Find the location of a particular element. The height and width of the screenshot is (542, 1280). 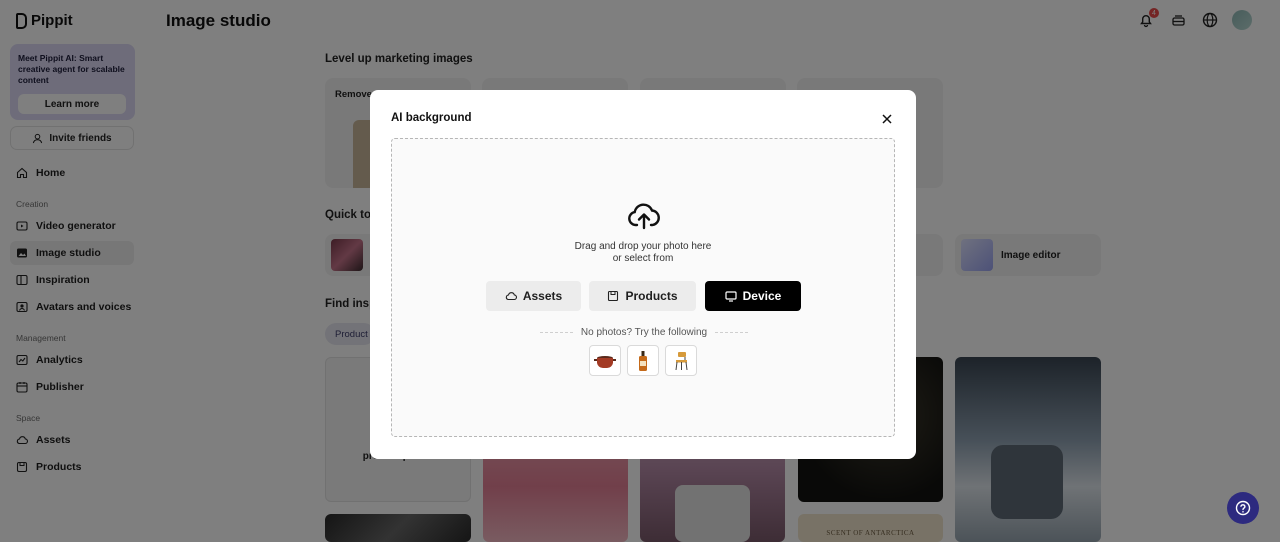

cloud-icon is located at coordinates (511, 296).